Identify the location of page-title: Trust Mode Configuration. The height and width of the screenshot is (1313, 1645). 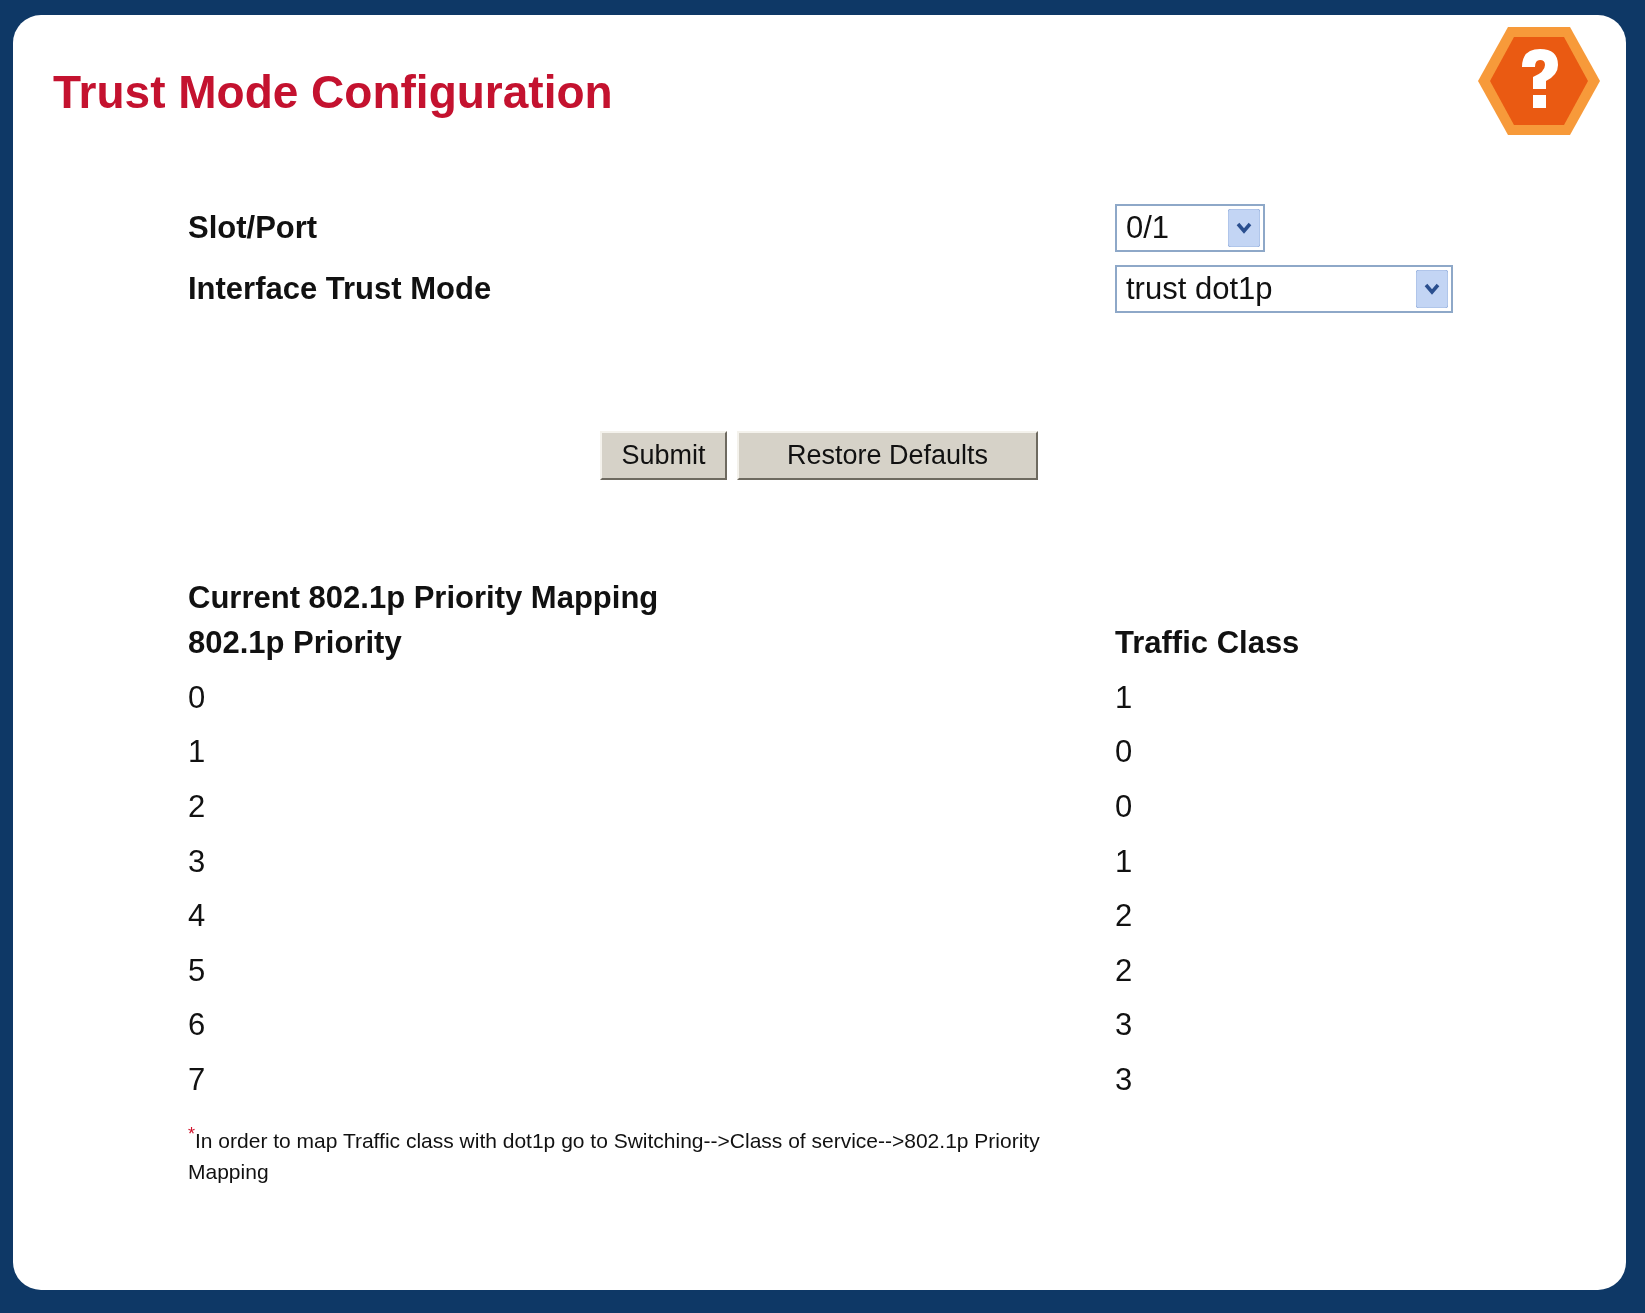
(333, 92).